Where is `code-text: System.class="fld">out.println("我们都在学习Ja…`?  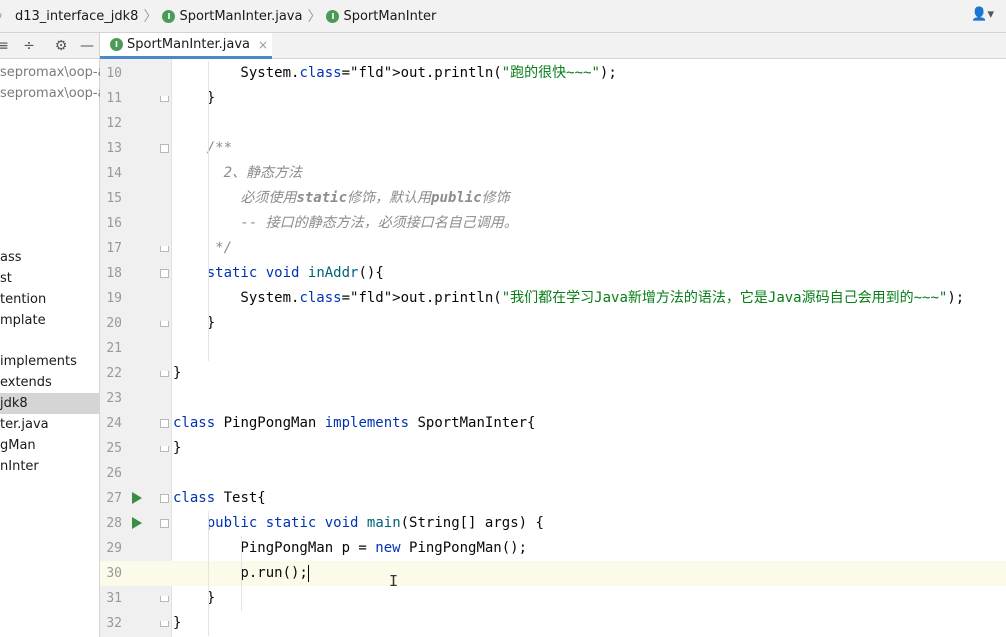 code-text: System.class="fld">out.println("我们都在学习Ja… is located at coordinates (569, 298).